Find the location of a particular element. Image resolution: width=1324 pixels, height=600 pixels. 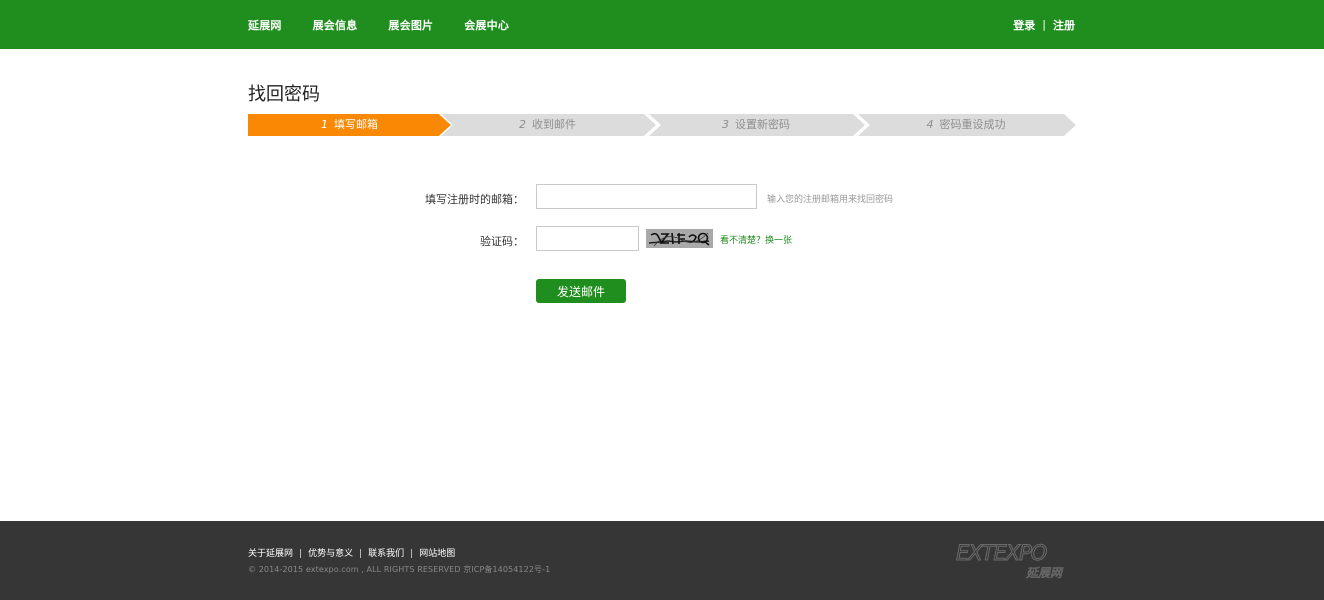

page-title: 找回密码 is located at coordinates (284, 94).